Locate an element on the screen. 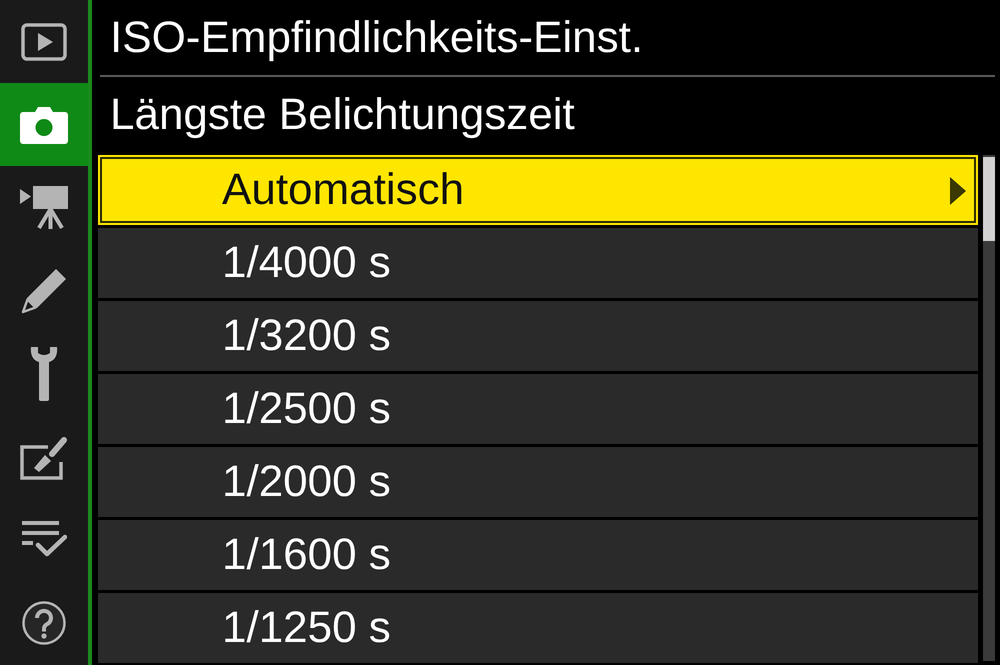 The width and height of the screenshot is (1000, 665). menu-title: ISO-Empfindlichkeits-Einst. is located at coordinates (377, 38).